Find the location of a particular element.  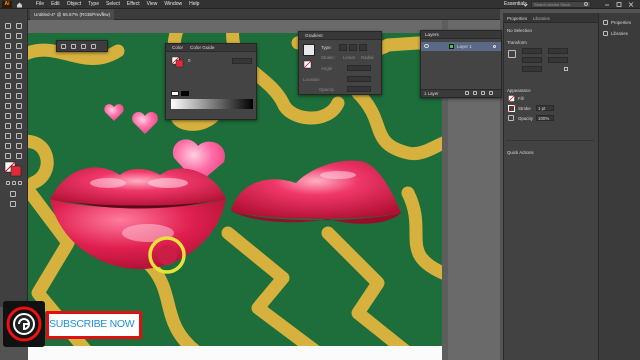

perspective-grid-tool-icon is located at coordinates (8, 116).